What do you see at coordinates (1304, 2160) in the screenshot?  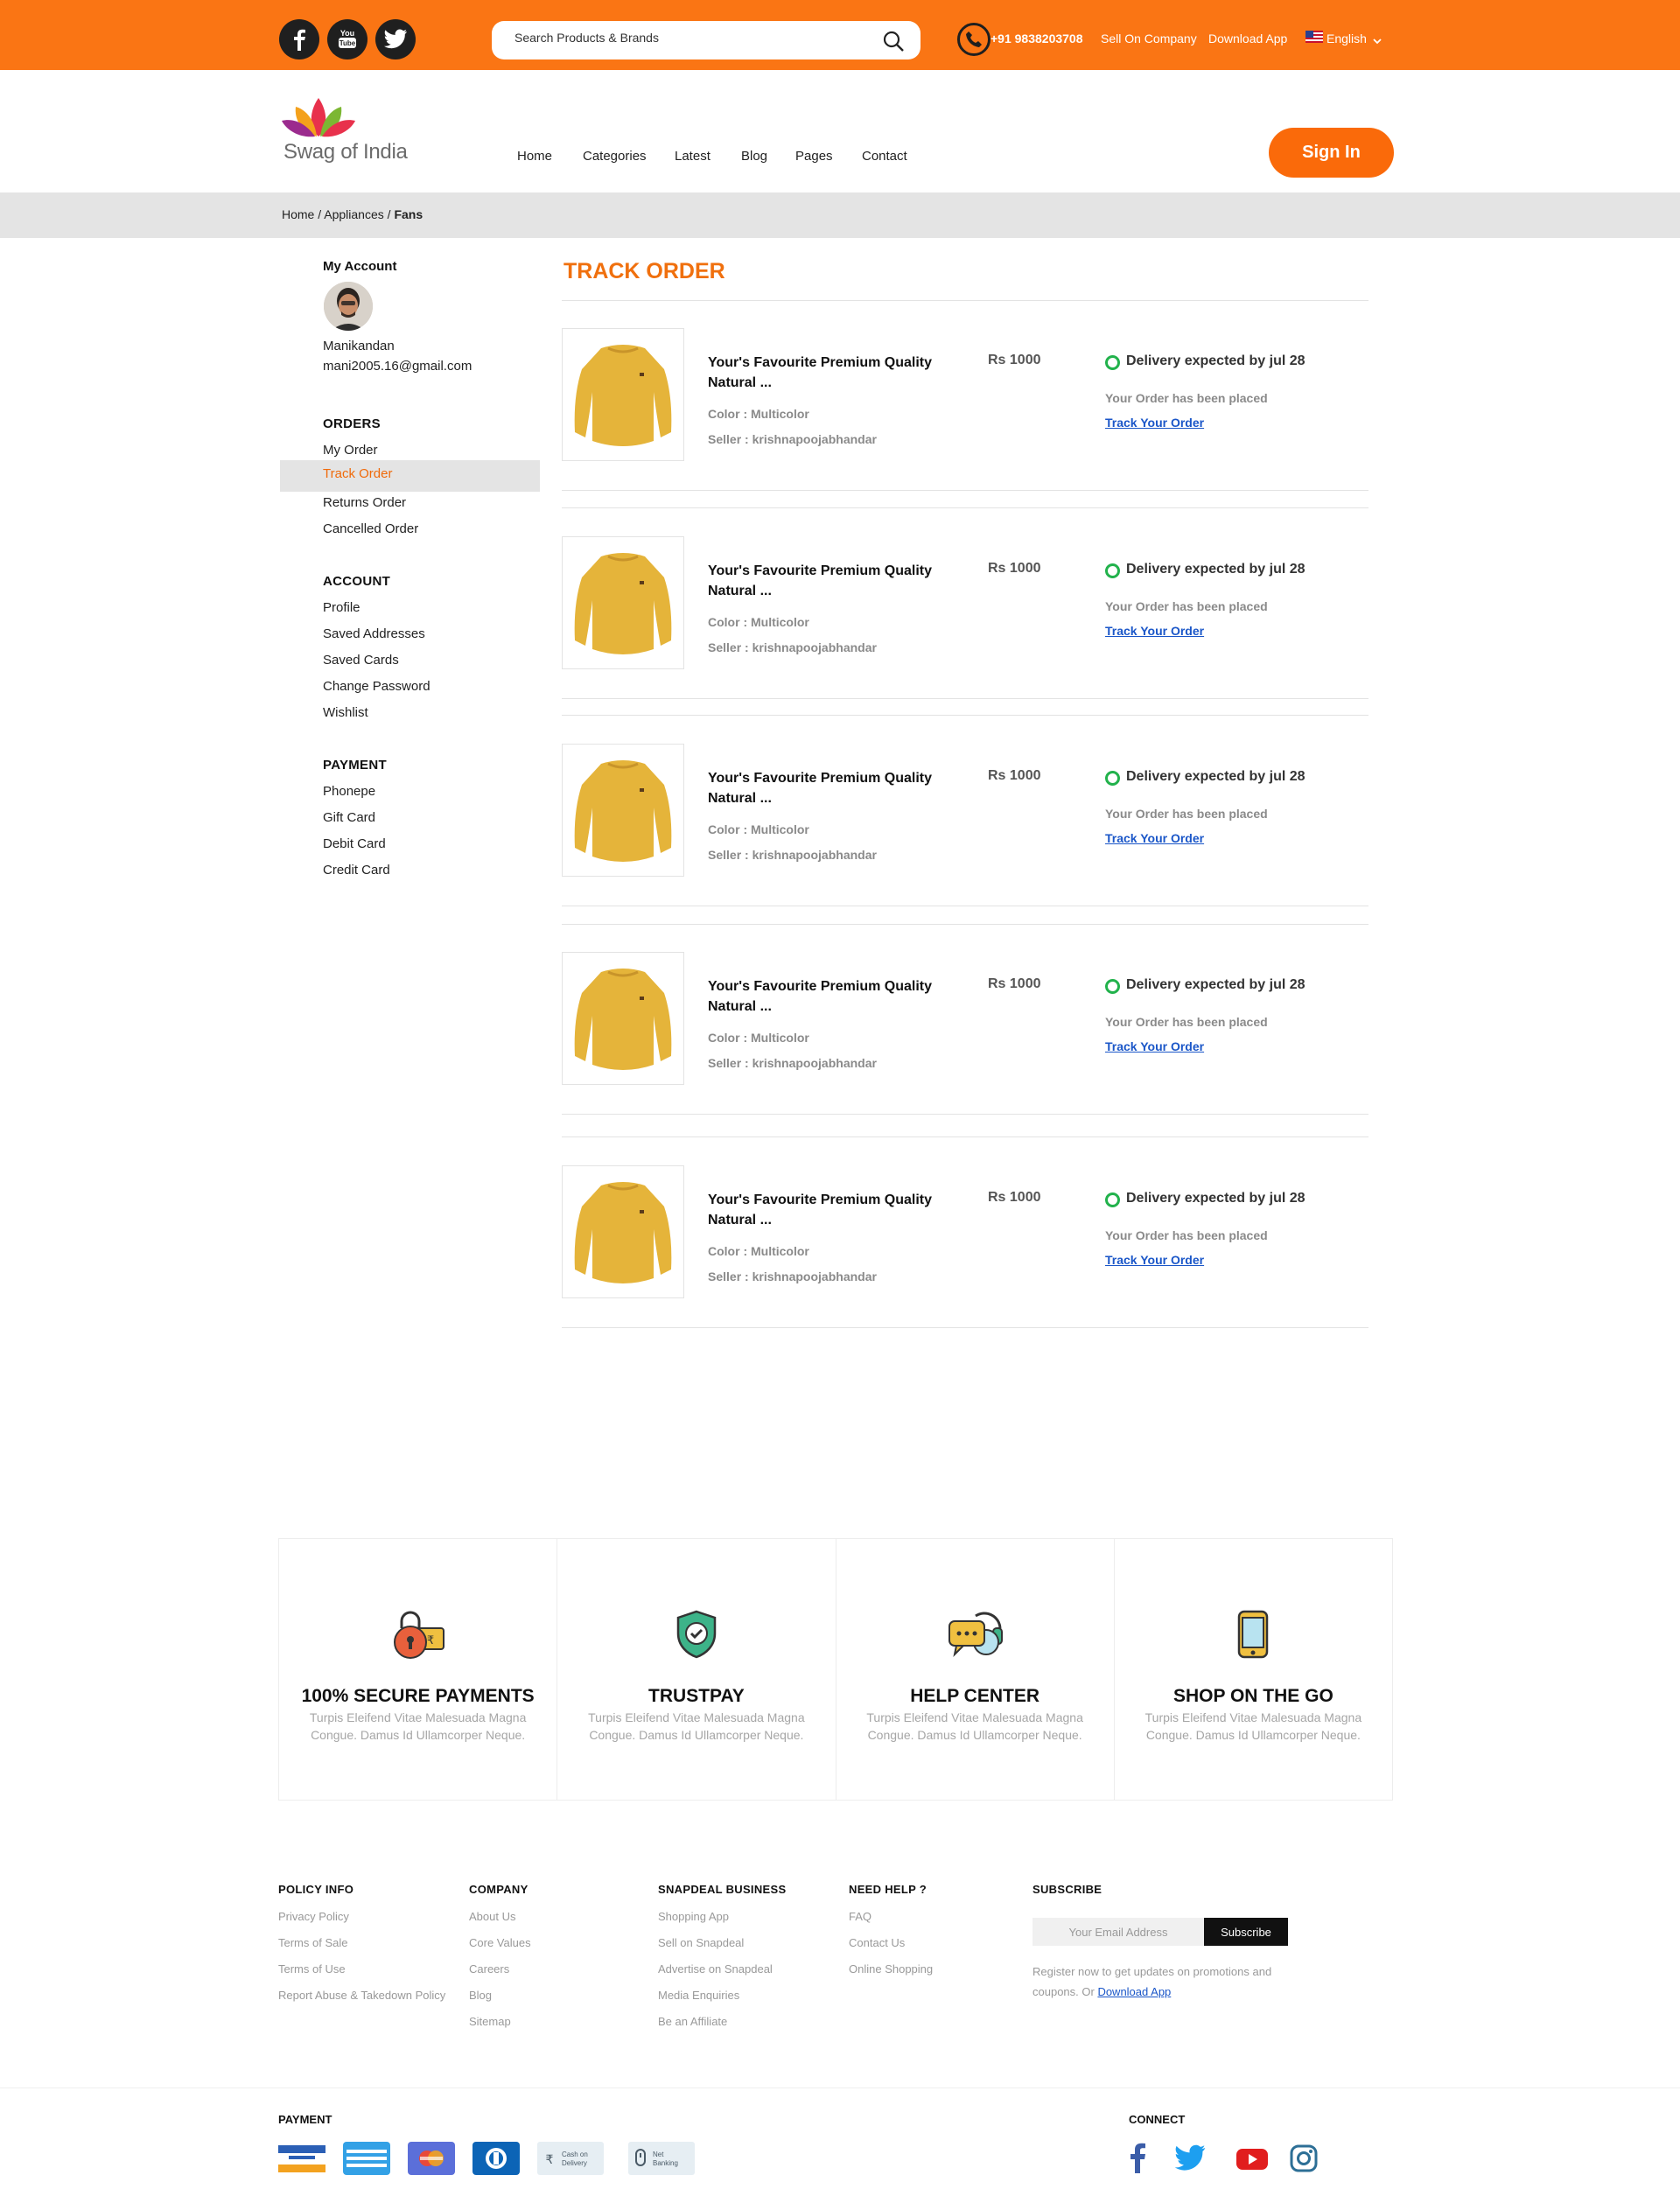 I see `instagram-icon` at bounding box center [1304, 2160].